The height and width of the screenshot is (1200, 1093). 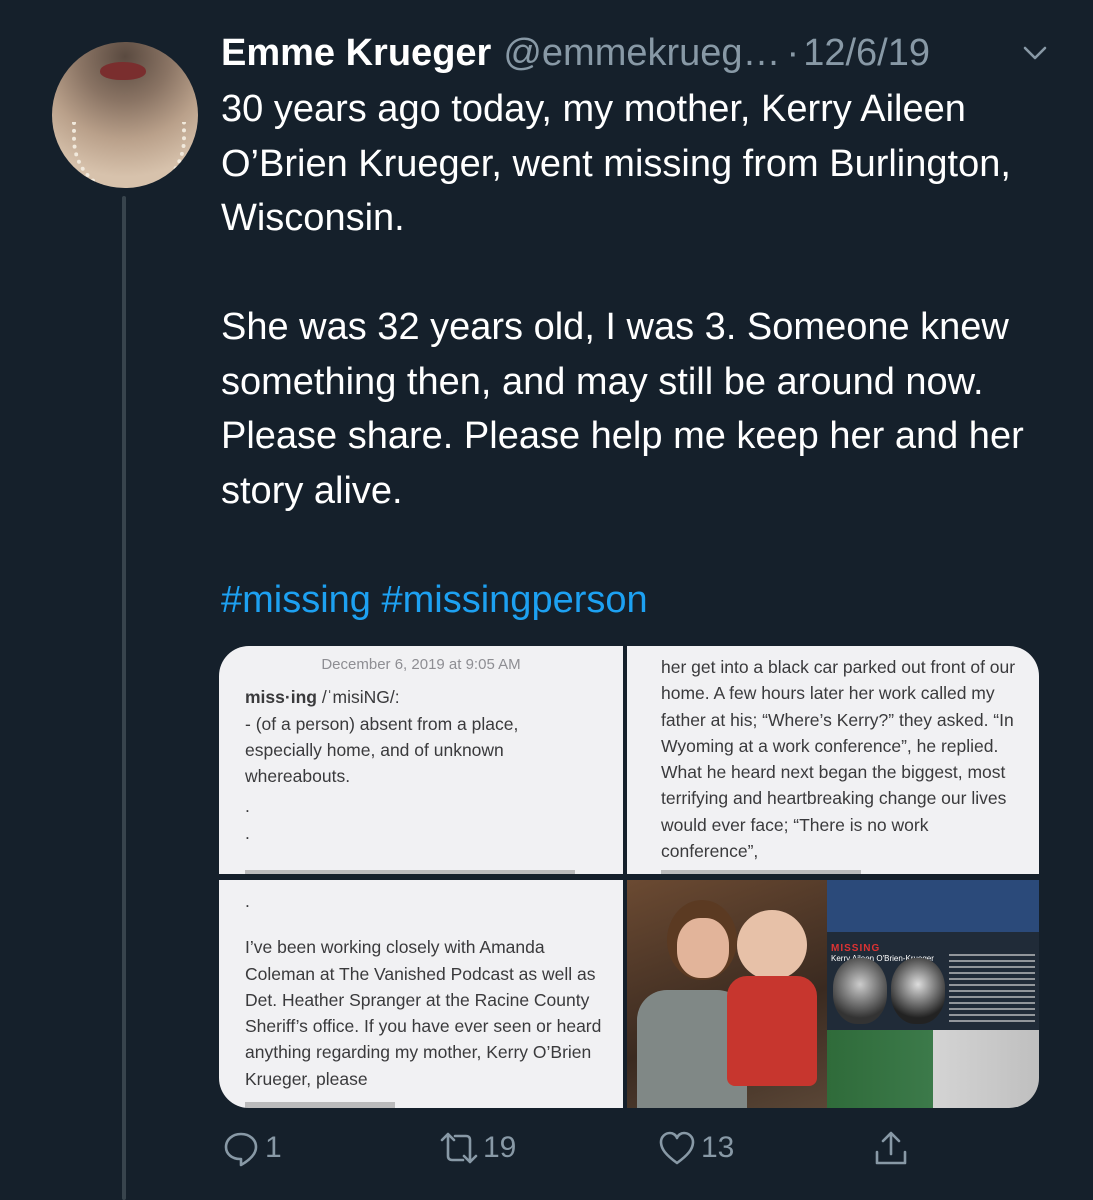 I want to click on share-button, so click(x=891, y=1148).